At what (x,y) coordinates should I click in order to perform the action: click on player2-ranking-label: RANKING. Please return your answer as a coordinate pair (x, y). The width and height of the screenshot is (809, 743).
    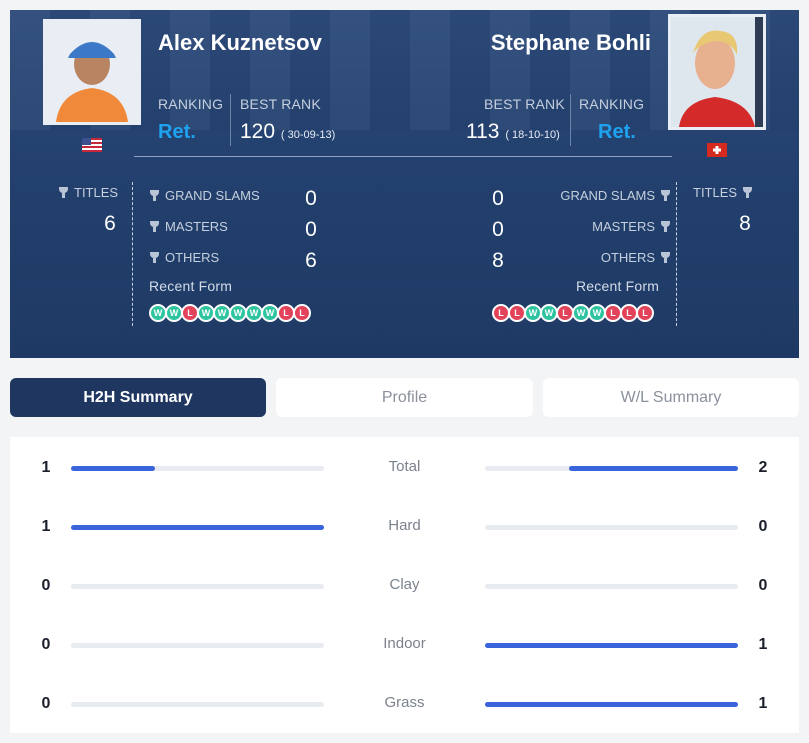
    Looking at the image, I should click on (612, 104).